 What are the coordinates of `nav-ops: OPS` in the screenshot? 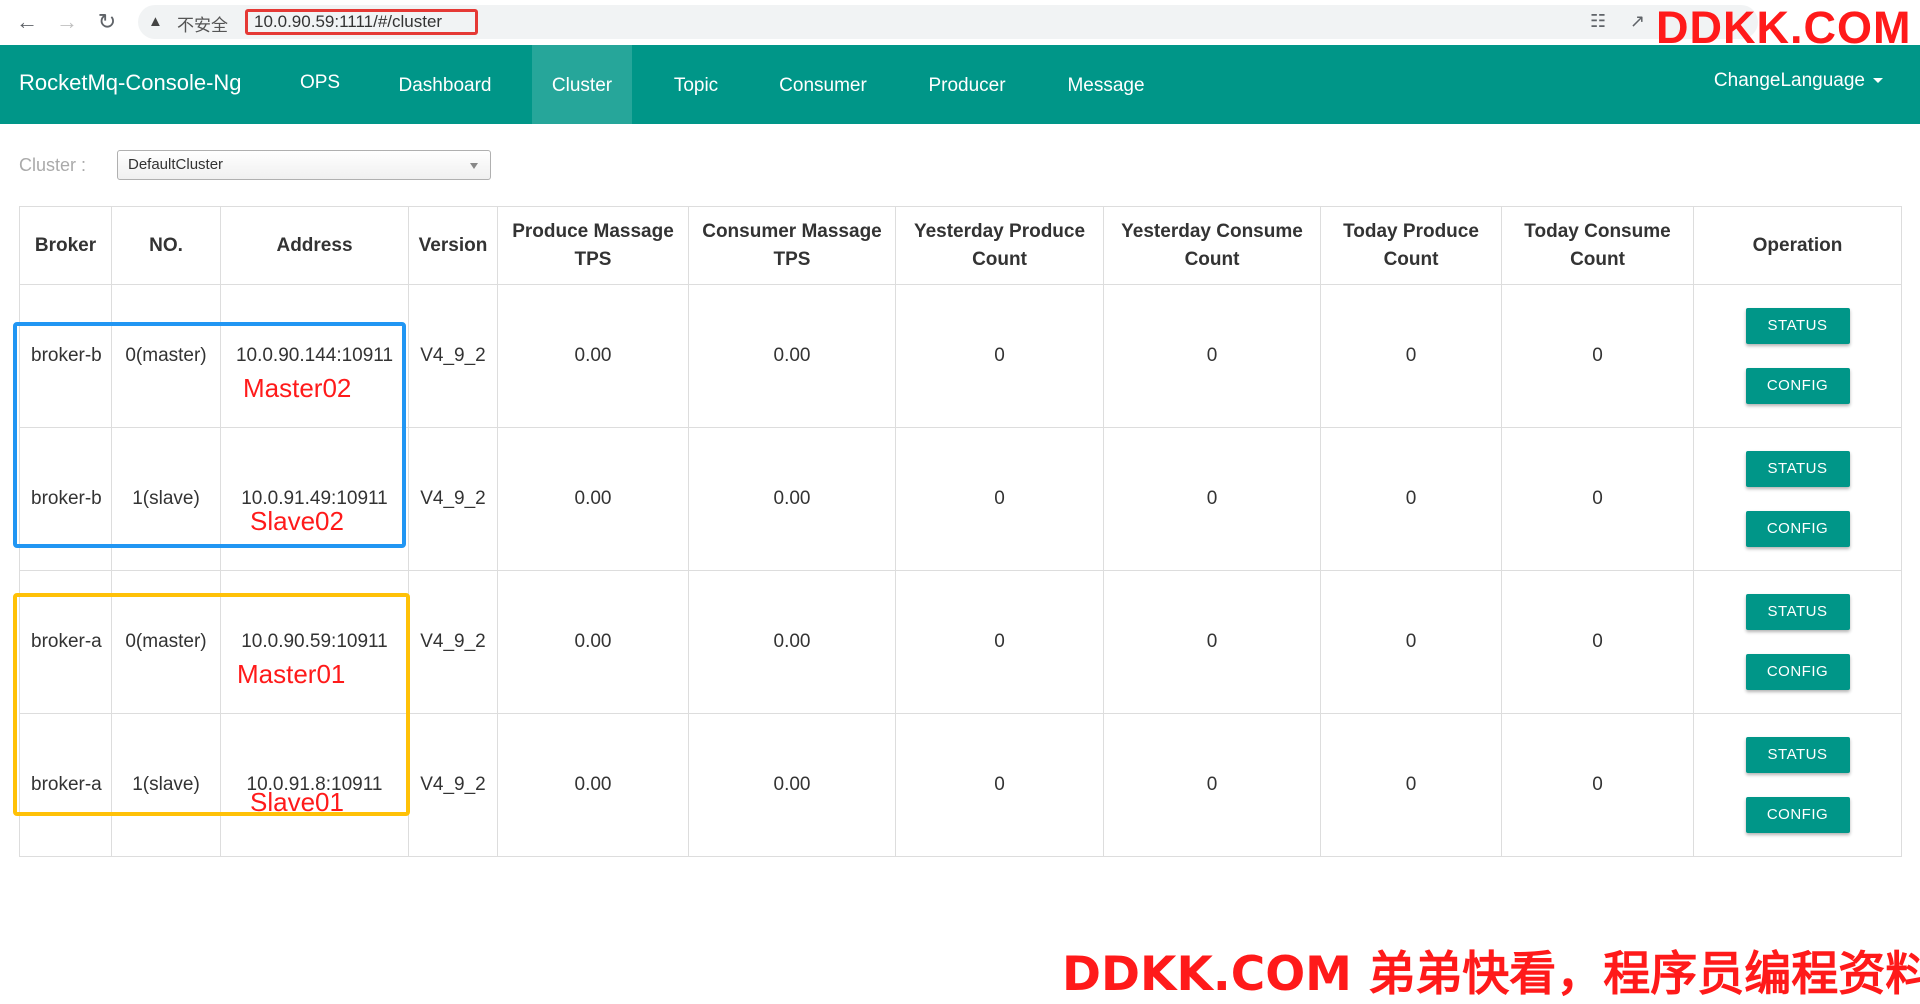 It's located at (320, 84).